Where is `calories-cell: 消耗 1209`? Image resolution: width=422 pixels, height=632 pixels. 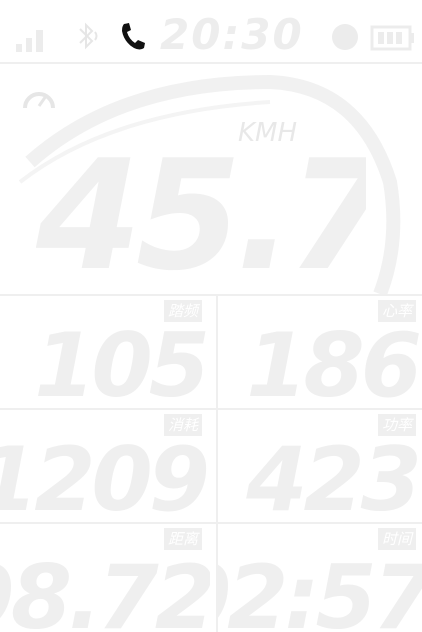 calories-cell: 消耗 1209 is located at coordinates (105, 467).